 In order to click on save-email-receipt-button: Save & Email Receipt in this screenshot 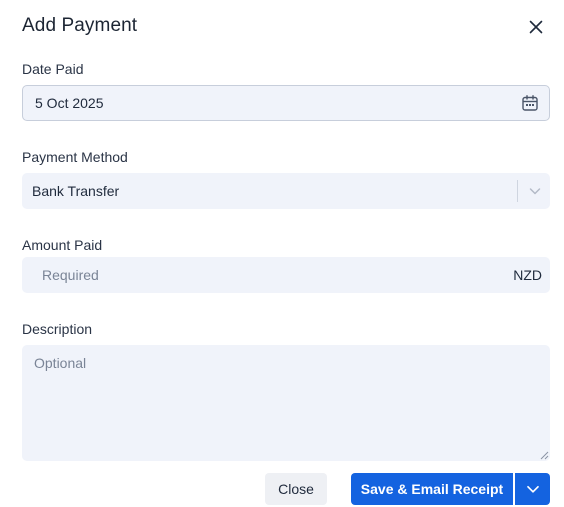, I will do `click(432, 489)`.